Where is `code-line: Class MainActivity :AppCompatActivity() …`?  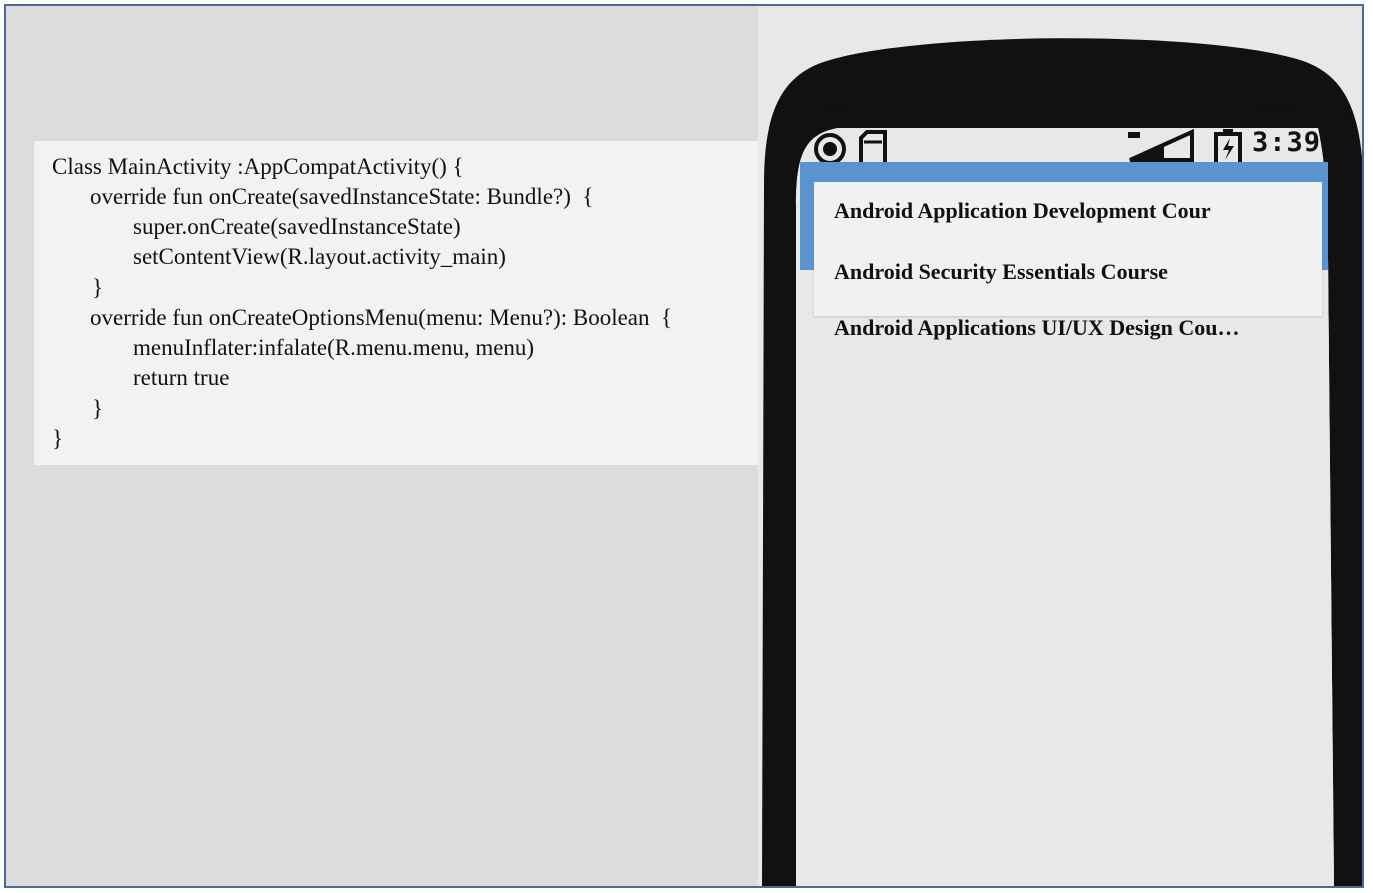
code-line: Class MainActivity :AppCompatActivity() … is located at coordinates (258, 166).